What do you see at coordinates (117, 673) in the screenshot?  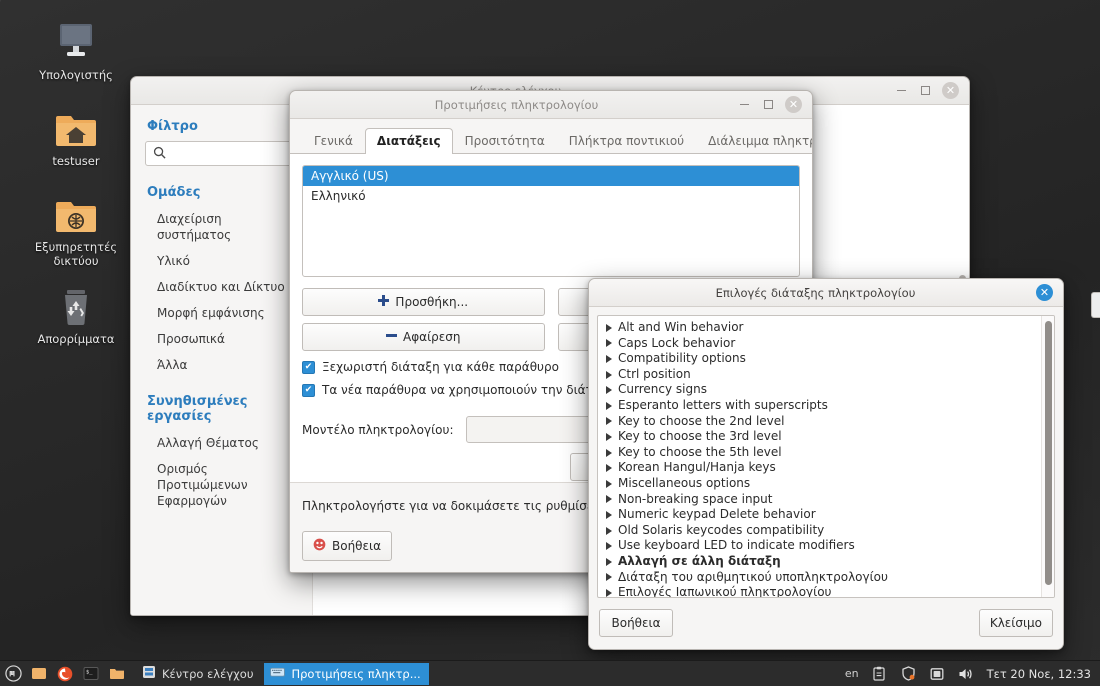 I see `folder-icon` at bounding box center [117, 673].